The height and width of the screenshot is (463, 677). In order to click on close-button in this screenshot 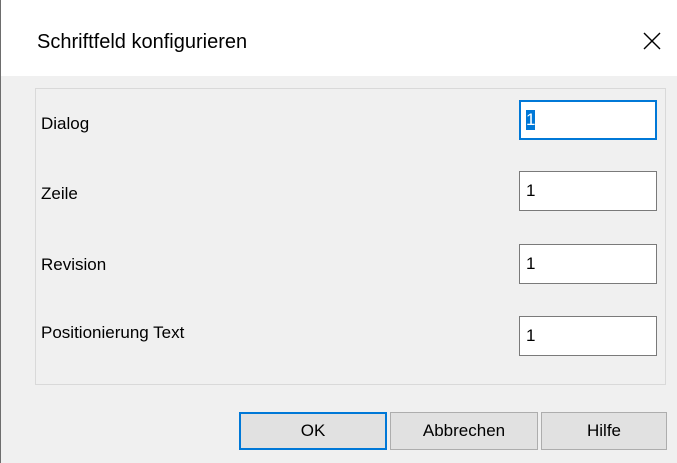, I will do `click(652, 41)`.